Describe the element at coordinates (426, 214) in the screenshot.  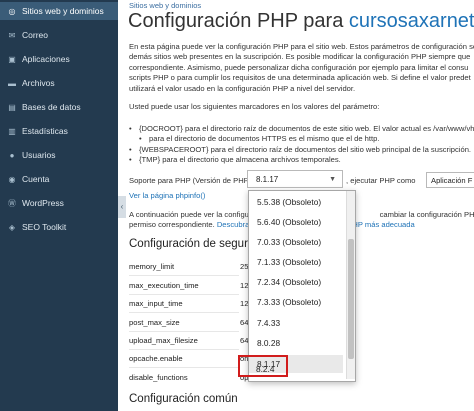
I see `continue-line-right: cambiar la configuración PHP se` at that location.